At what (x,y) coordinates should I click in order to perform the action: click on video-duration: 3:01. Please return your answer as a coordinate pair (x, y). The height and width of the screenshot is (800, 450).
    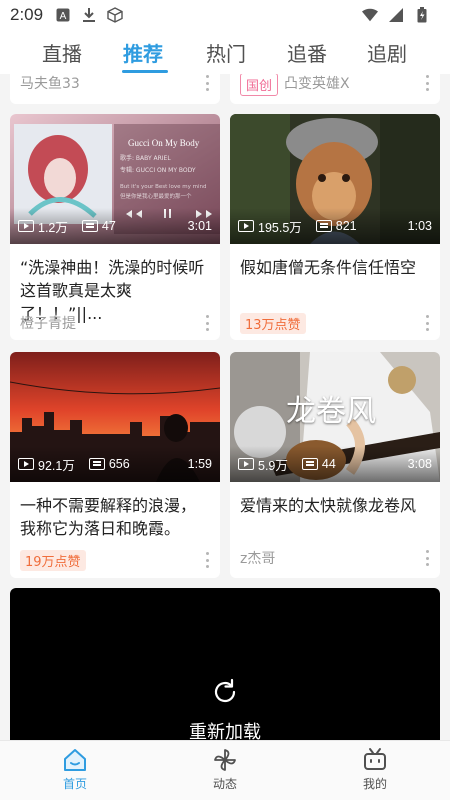
    Looking at the image, I should click on (199, 226).